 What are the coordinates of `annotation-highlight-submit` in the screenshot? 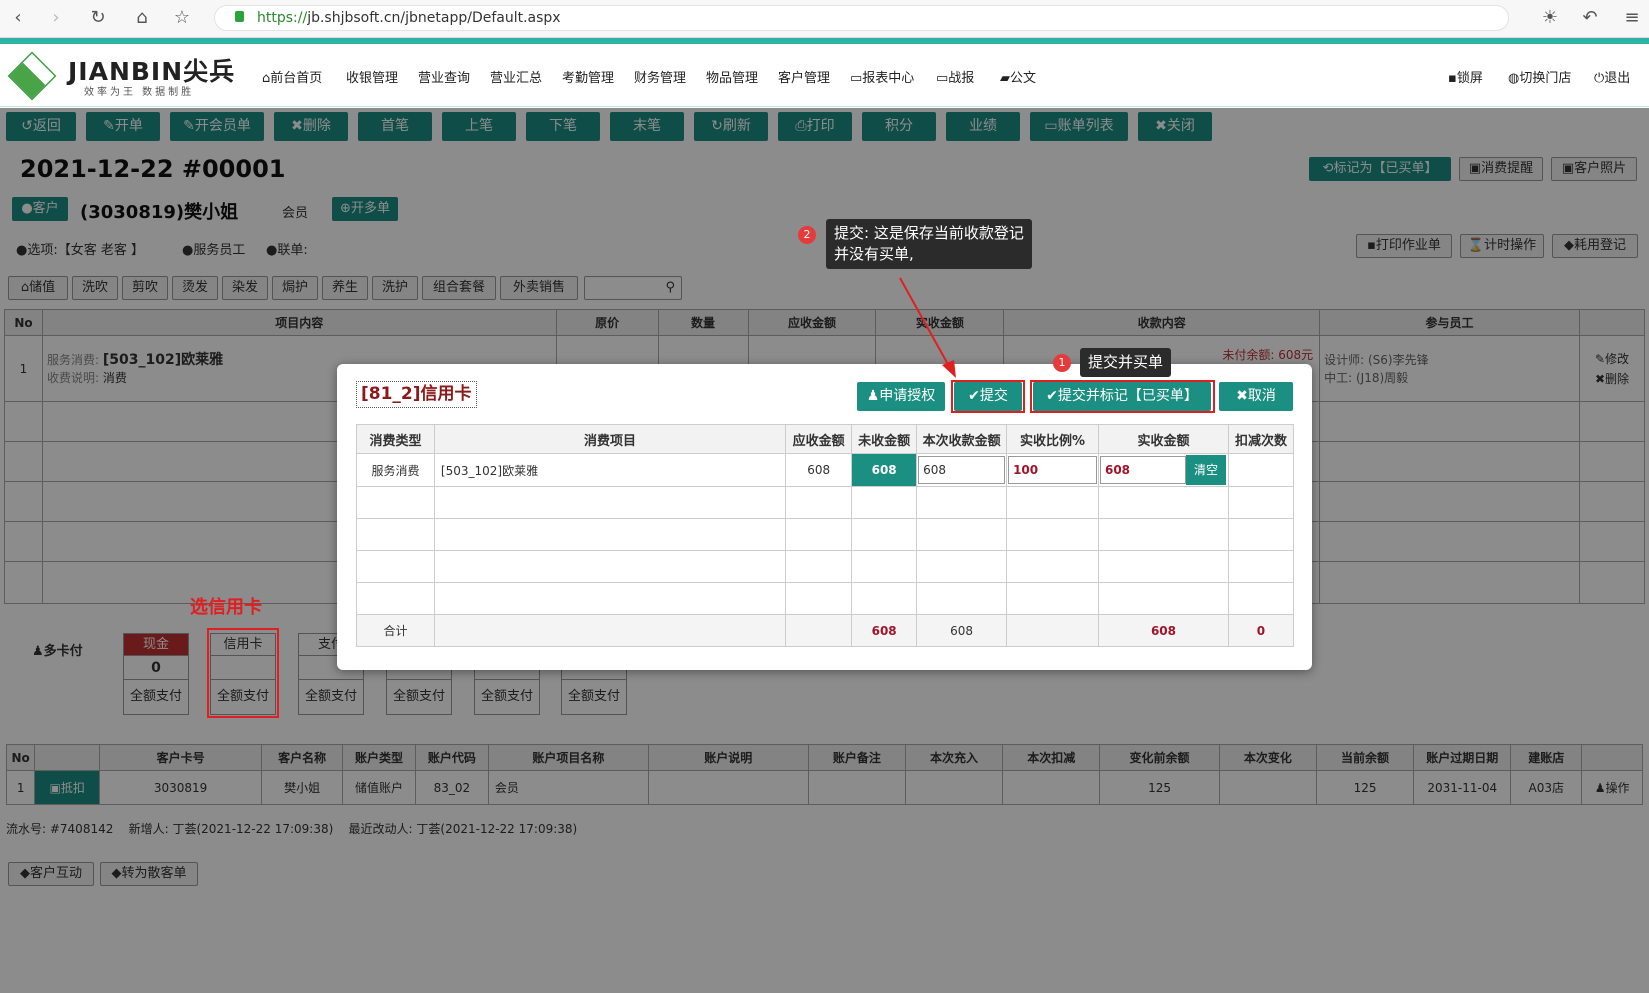 It's located at (988, 396).